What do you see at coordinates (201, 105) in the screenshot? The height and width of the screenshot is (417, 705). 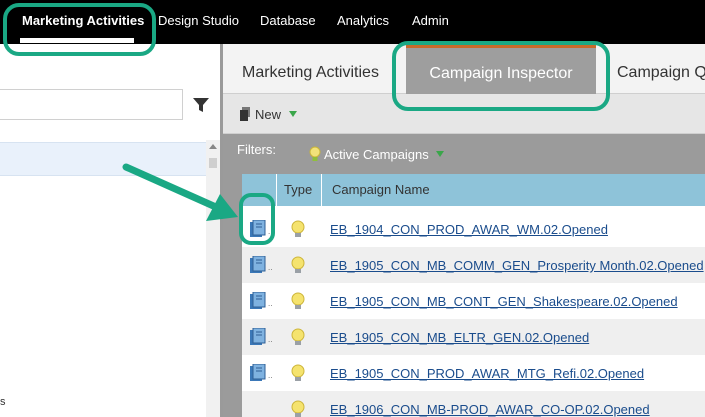 I see `funnel-icon` at bounding box center [201, 105].